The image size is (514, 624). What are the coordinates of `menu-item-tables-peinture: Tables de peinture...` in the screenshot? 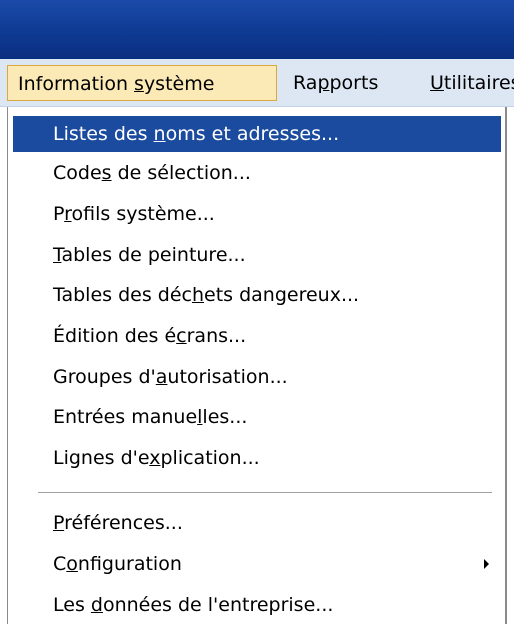 It's located at (257, 255).